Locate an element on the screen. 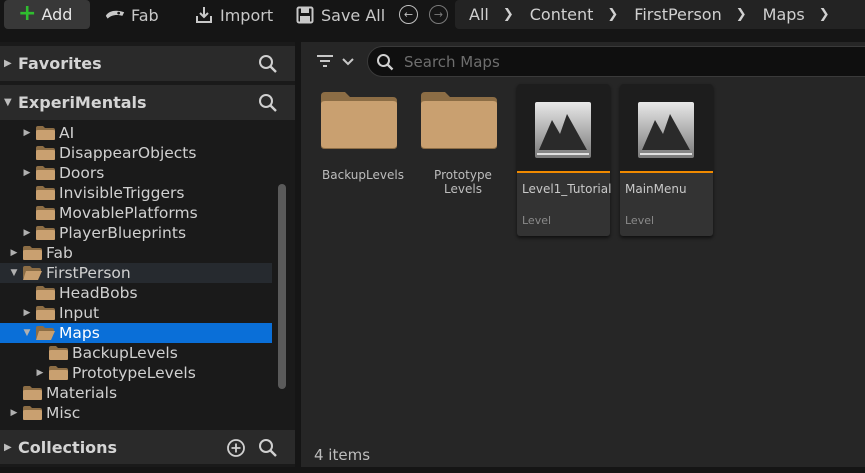 The image size is (865, 473). asset-tile-level1-tutorial: Level1_Tutorial Level is located at coordinates (564, 160).